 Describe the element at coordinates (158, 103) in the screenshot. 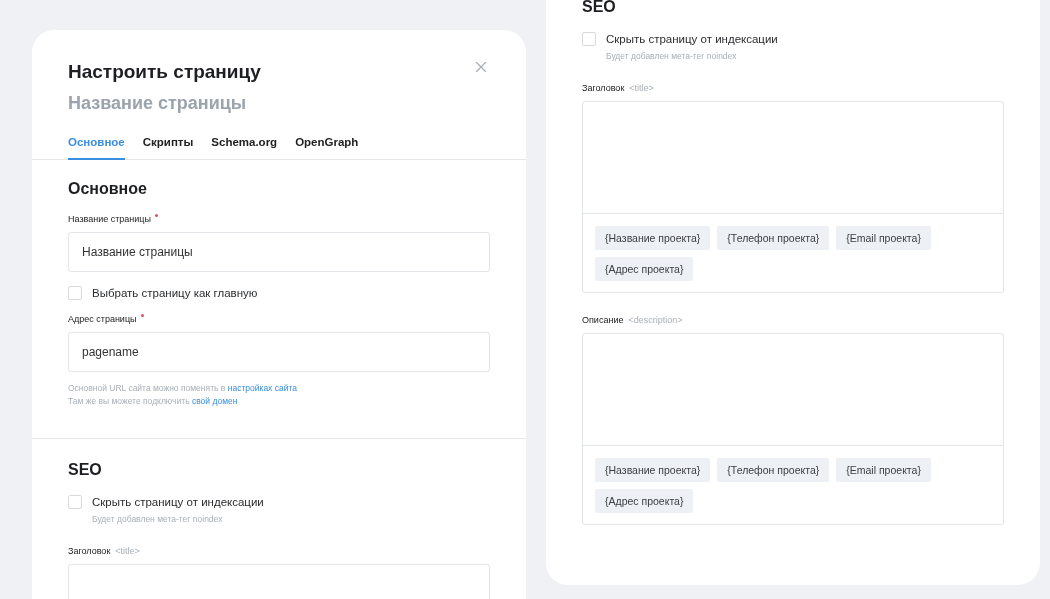

I see `page-name-subtitle: Название страницы` at that location.